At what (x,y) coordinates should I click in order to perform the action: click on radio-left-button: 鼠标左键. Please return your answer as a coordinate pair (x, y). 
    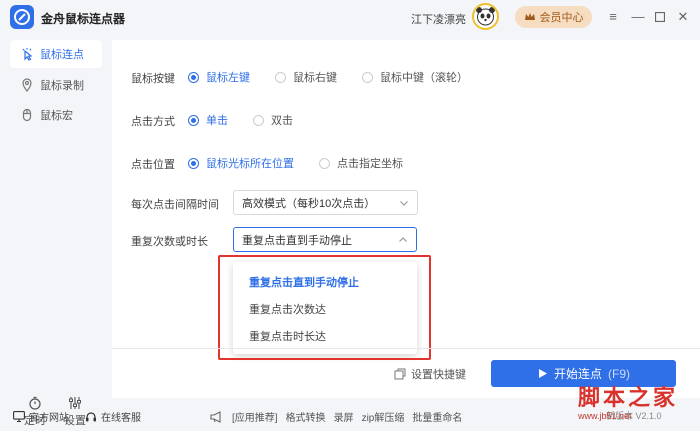
    Looking at the image, I should click on (219, 77).